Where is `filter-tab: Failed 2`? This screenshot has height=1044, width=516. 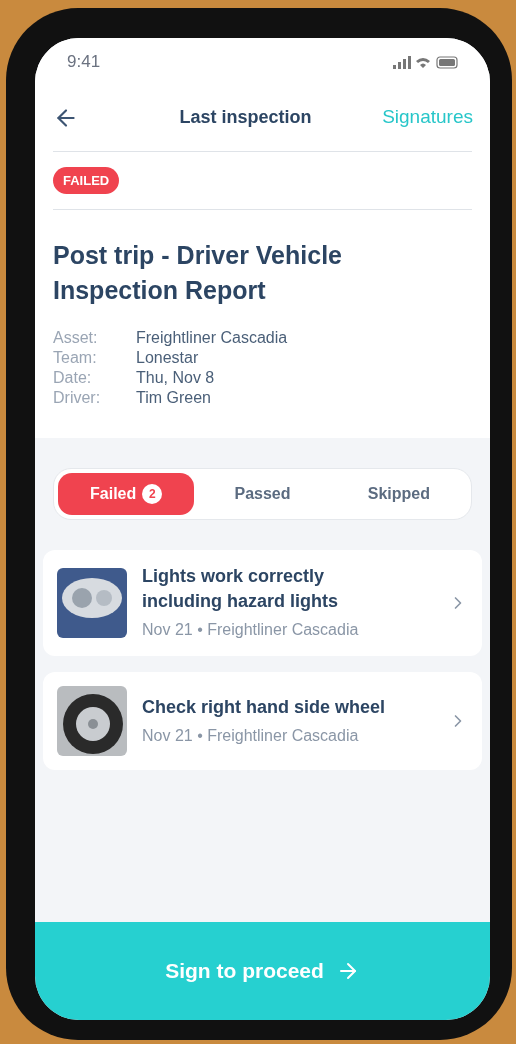
filter-tab: Failed 2 is located at coordinates (126, 494).